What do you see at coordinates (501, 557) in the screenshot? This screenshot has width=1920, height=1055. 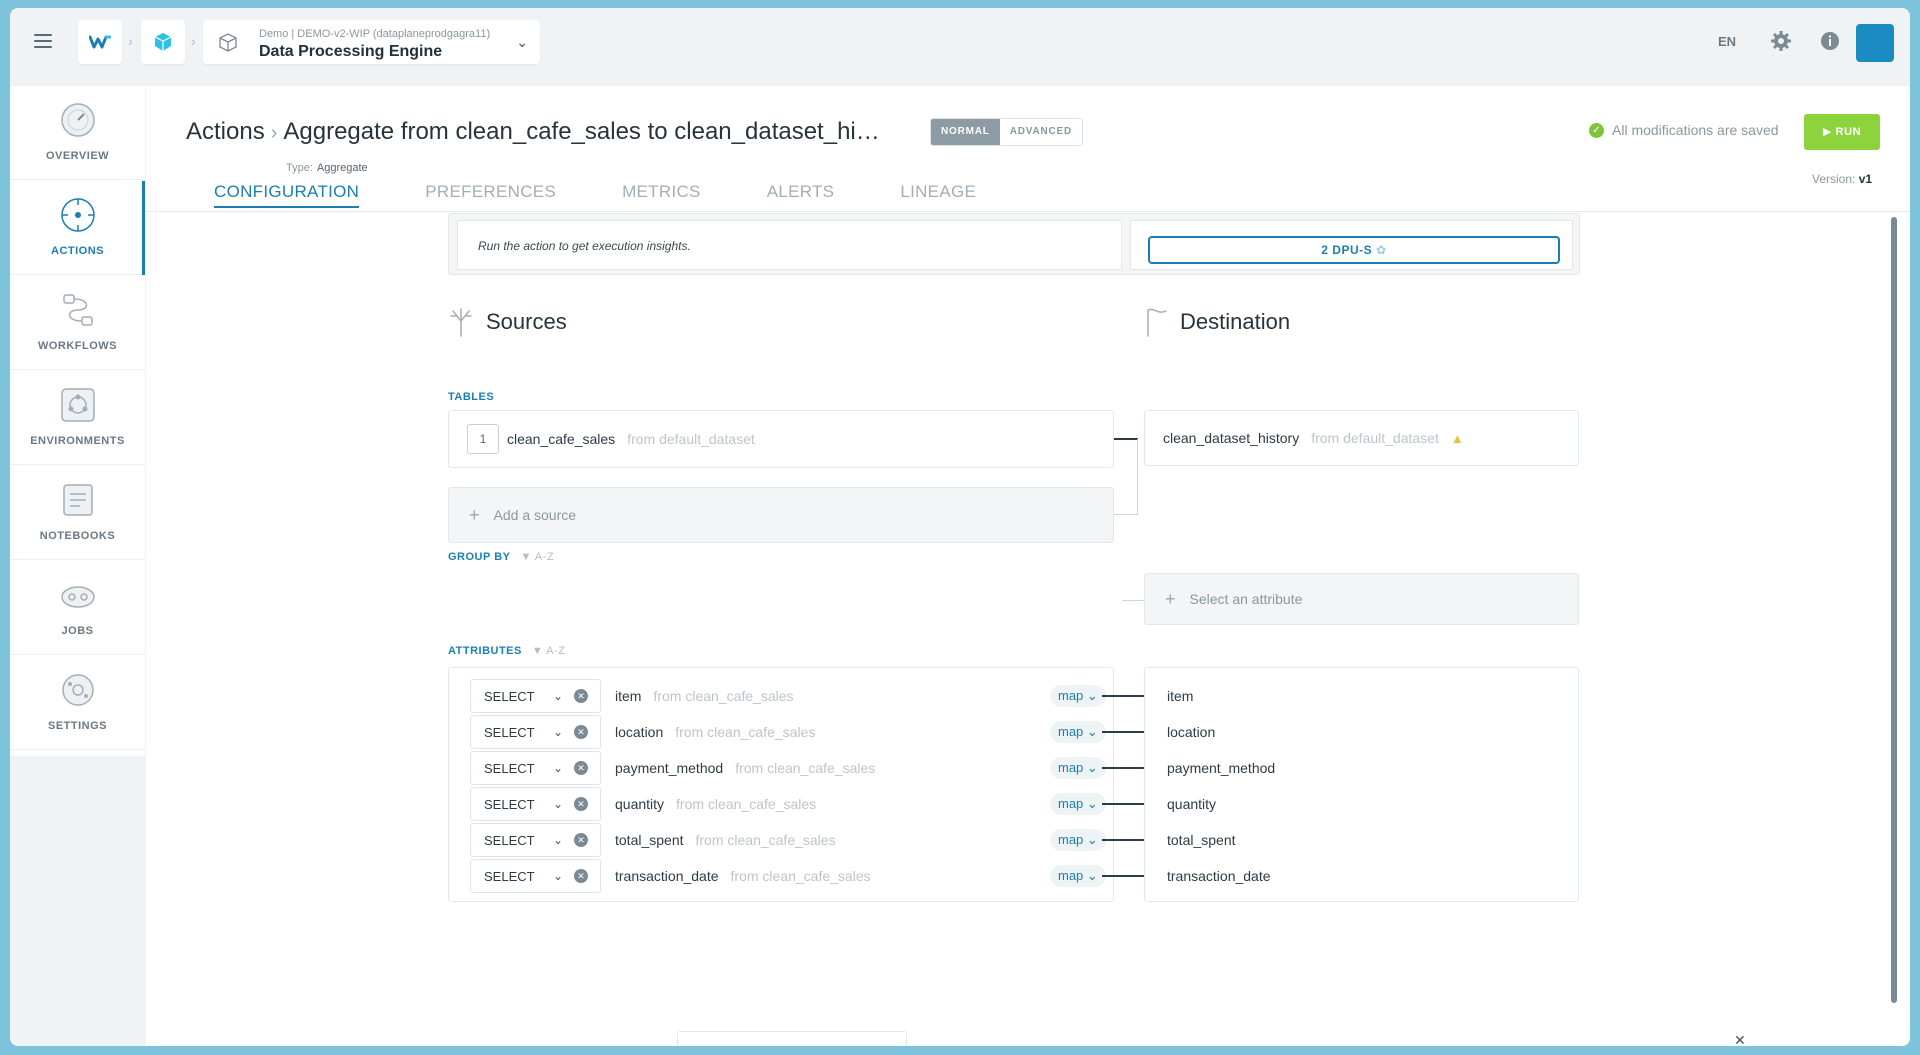 I see `group-by-label: GROUP BY ▼ A-Z` at bounding box center [501, 557].